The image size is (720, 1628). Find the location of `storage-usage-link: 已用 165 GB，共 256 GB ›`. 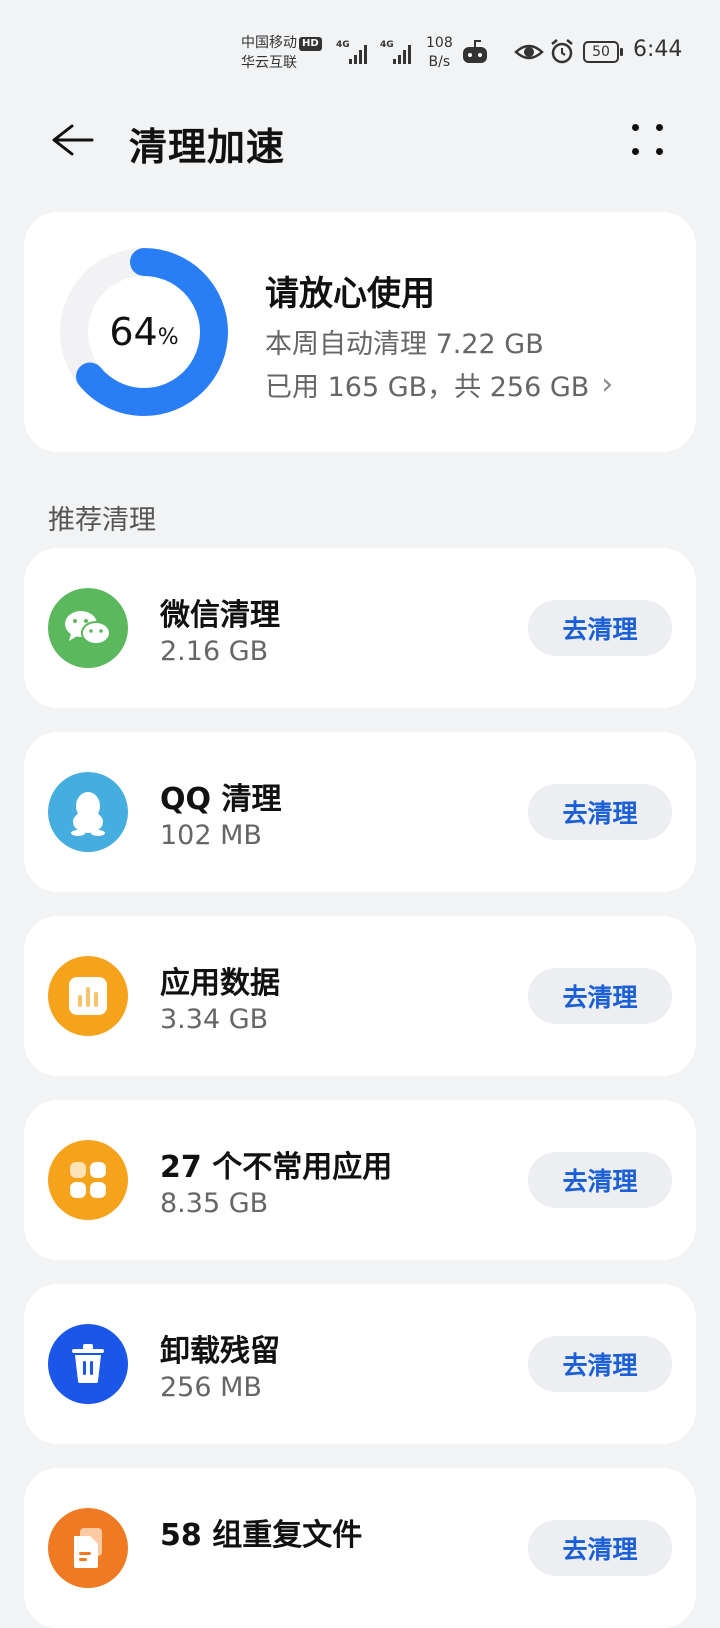

storage-usage-link: 已用 165 GB，共 256 GB › is located at coordinates (439, 384).